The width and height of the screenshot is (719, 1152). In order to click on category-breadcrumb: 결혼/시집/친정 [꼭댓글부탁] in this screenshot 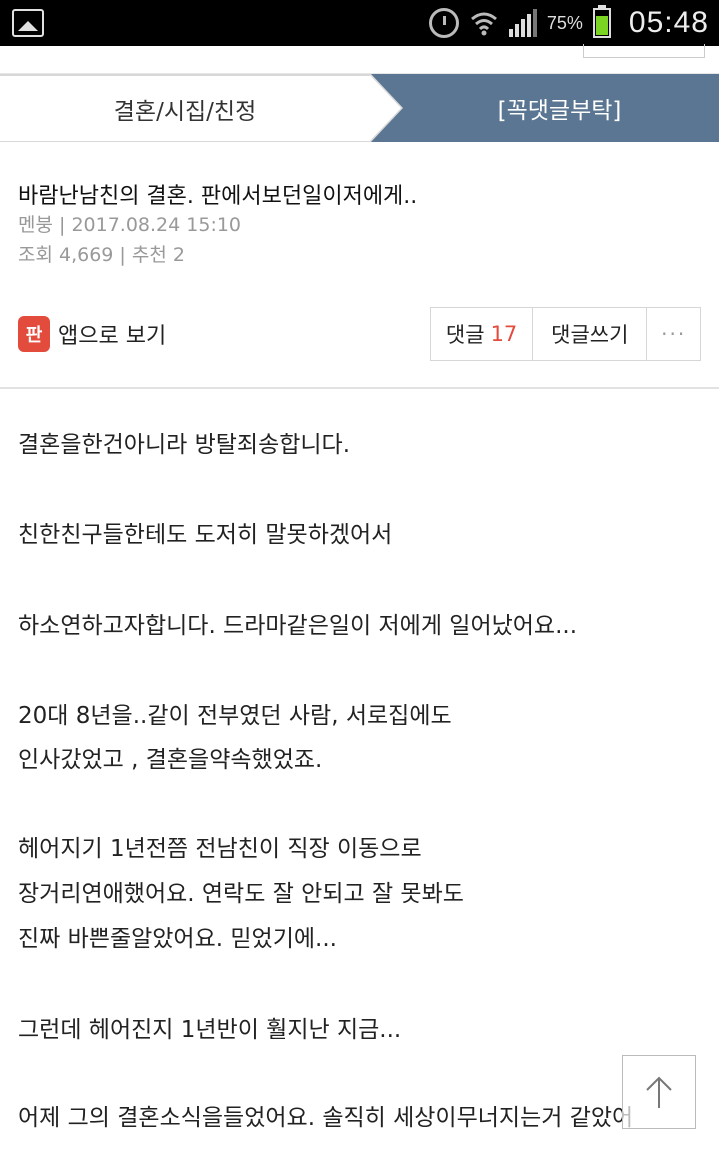, I will do `click(359, 108)`.